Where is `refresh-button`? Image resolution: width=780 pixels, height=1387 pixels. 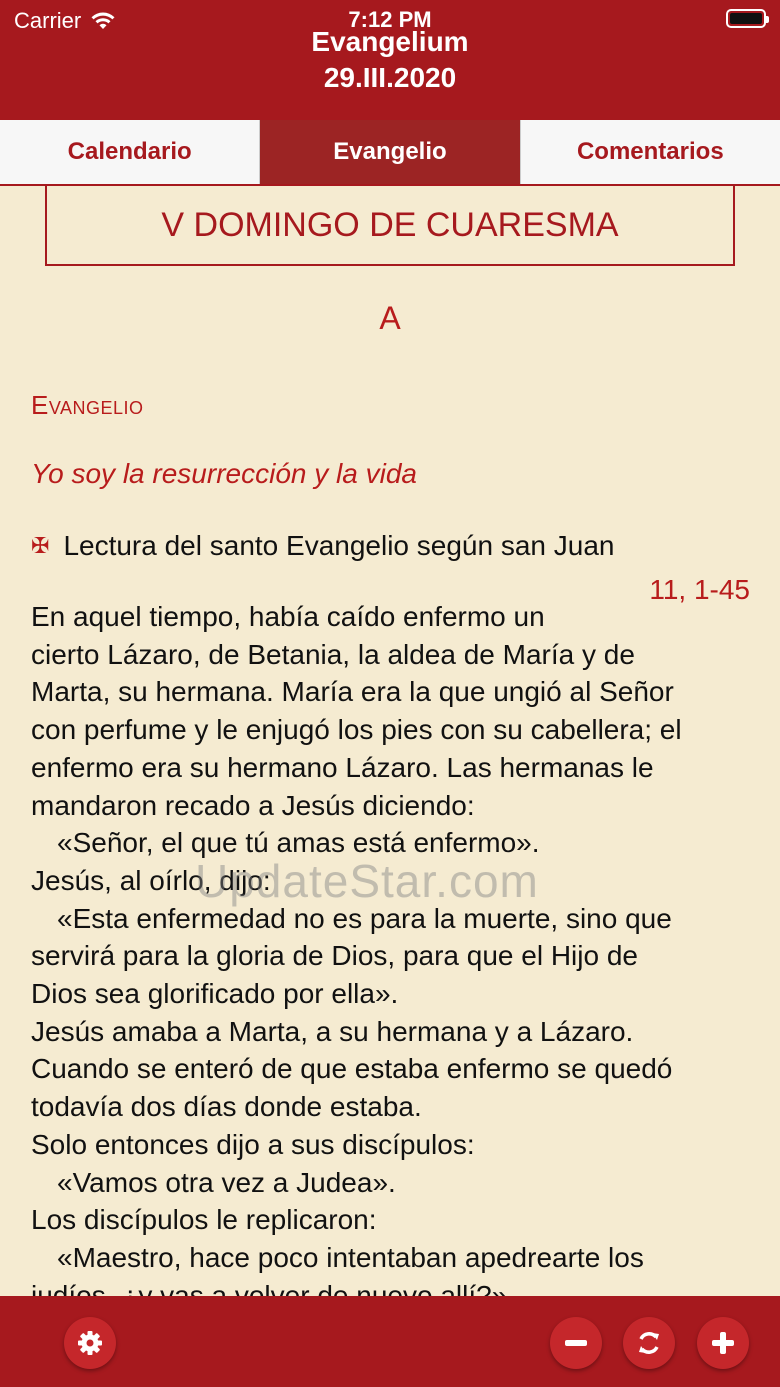
refresh-button is located at coordinates (649, 1343).